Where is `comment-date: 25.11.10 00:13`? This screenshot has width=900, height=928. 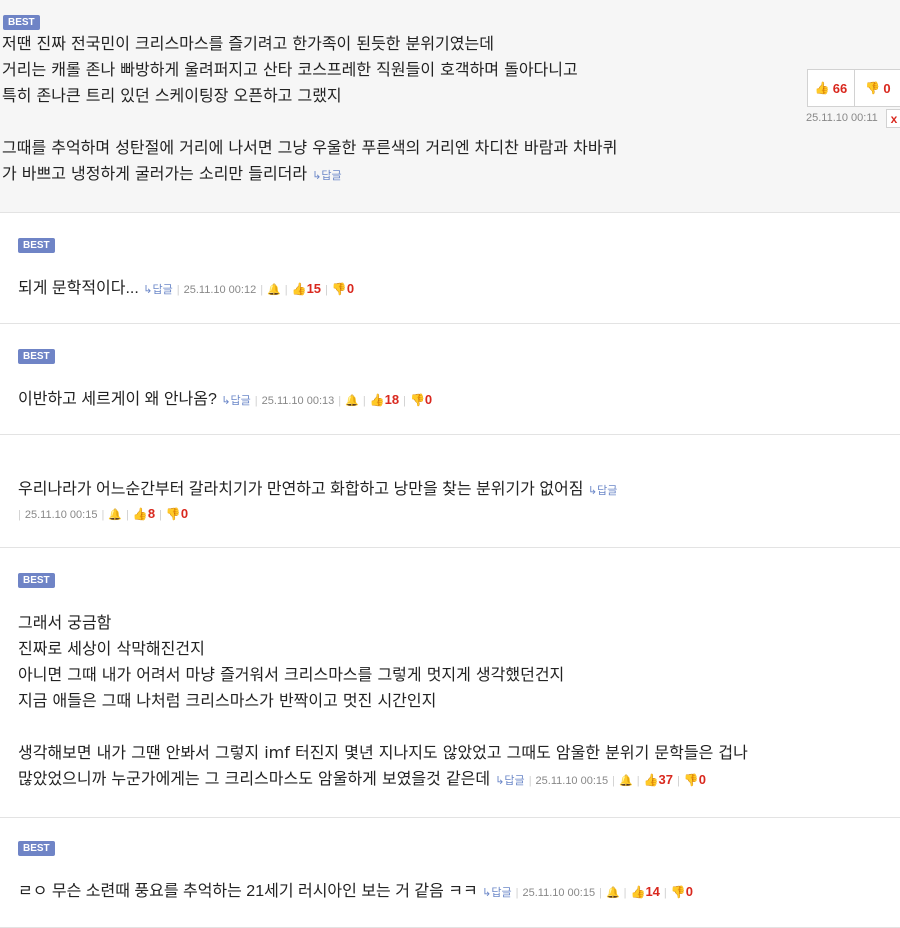 comment-date: 25.11.10 00:13 is located at coordinates (298, 401).